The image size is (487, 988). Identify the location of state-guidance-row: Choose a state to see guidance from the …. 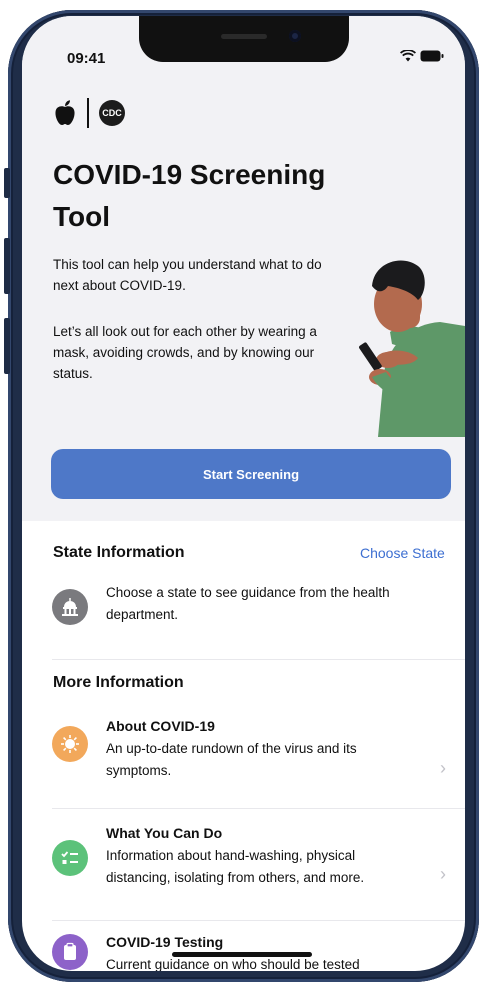
(243, 614).